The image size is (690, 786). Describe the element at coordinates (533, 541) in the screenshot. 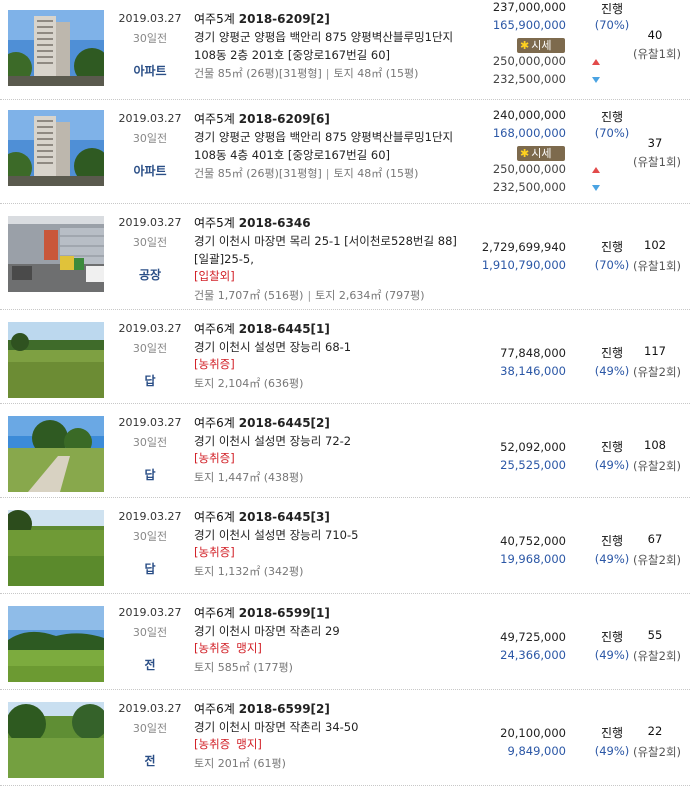

I see `appraisal-price: 40,752,000` at that location.